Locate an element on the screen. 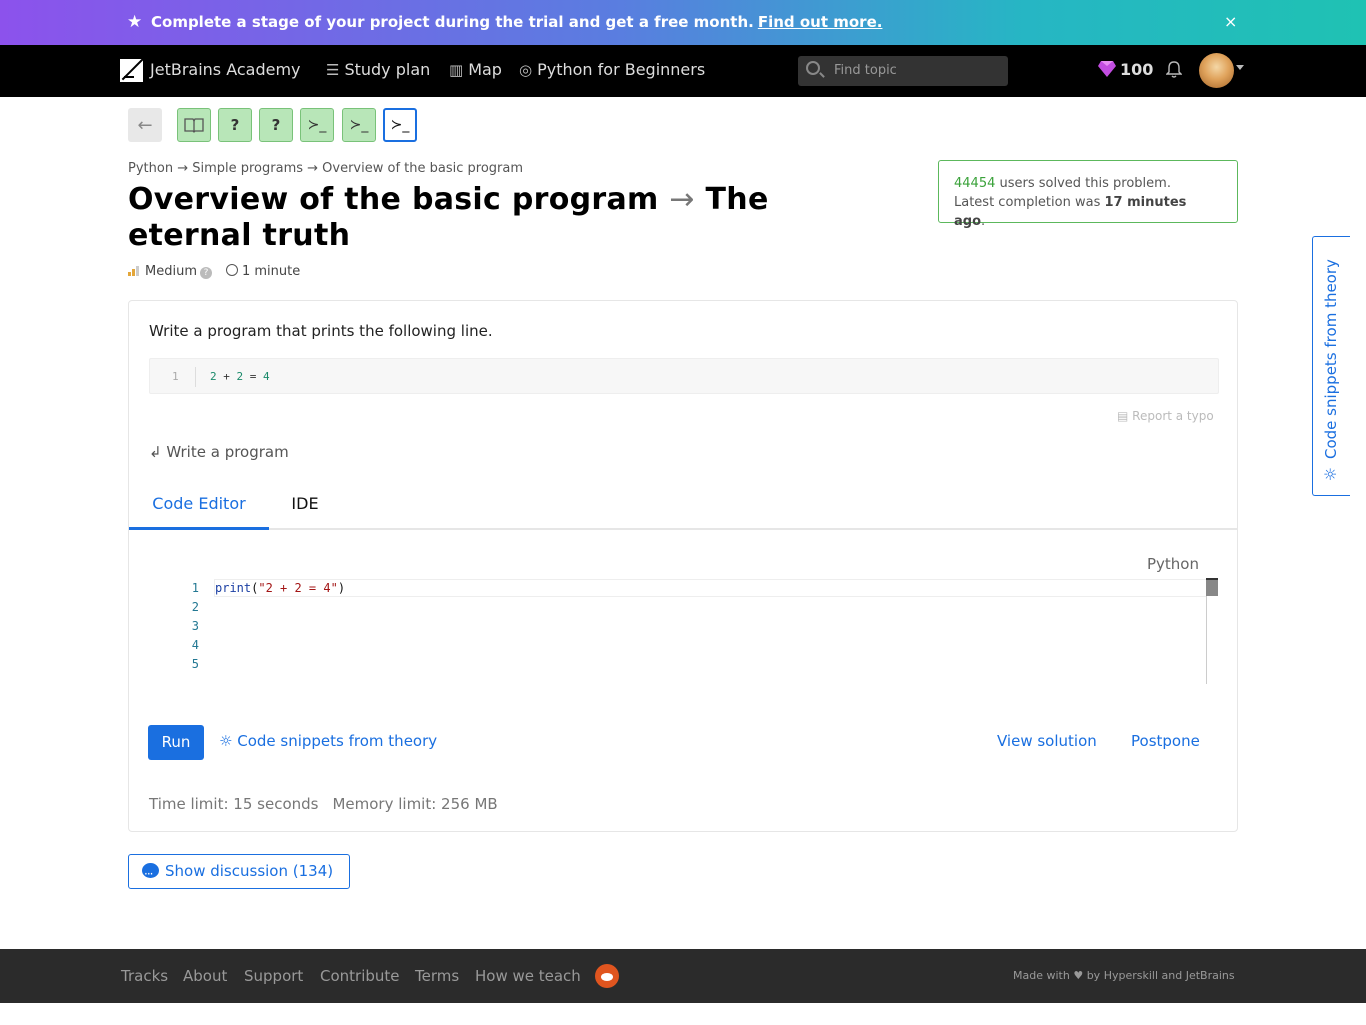  step-theory is located at coordinates (194, 125).